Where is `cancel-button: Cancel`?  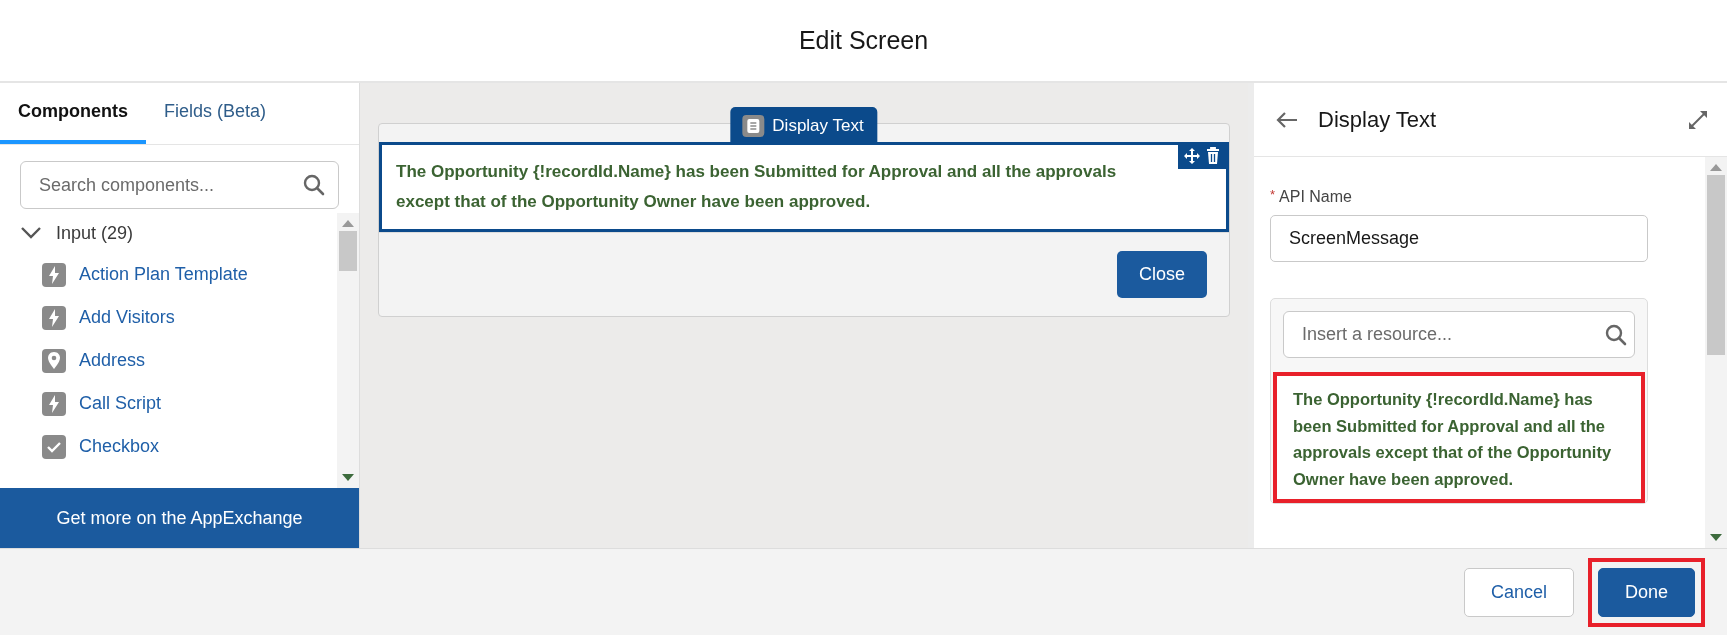 cancel-button: Cancel is located at coordinates (1518, 592).